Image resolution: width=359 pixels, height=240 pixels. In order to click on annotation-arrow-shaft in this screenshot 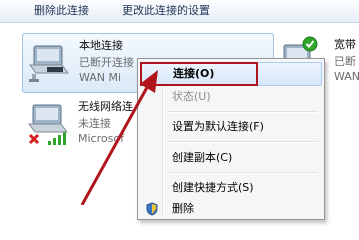, I will do `click(116, 143)`.